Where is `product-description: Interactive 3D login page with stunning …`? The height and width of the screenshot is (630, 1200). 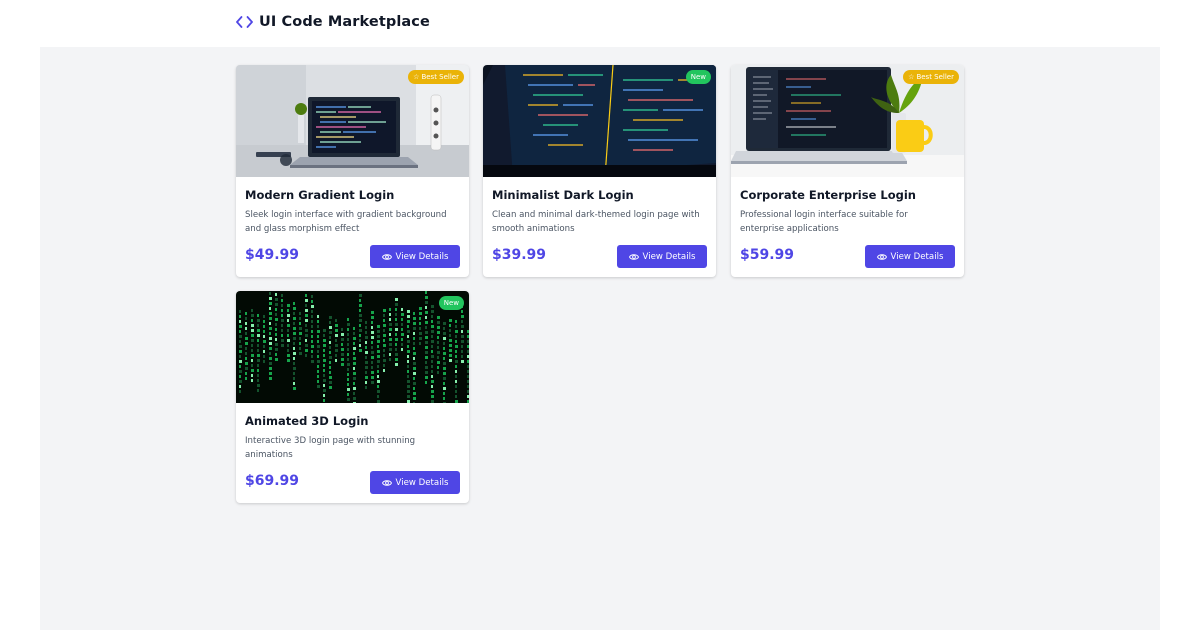 product-description: Interactive 3D login page with stunning … is located at coordinates (330, 448).